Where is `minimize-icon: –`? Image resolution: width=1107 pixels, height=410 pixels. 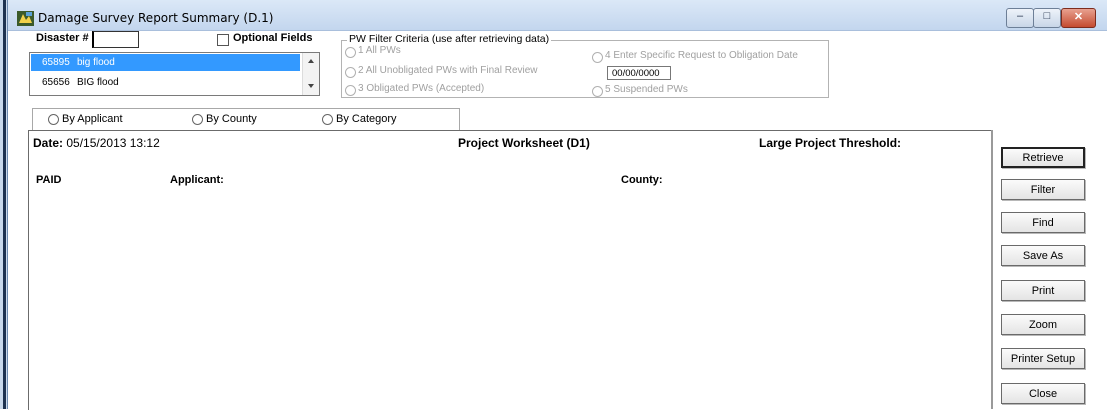
minimize-icon: – is located at coordinates (1020, 16).